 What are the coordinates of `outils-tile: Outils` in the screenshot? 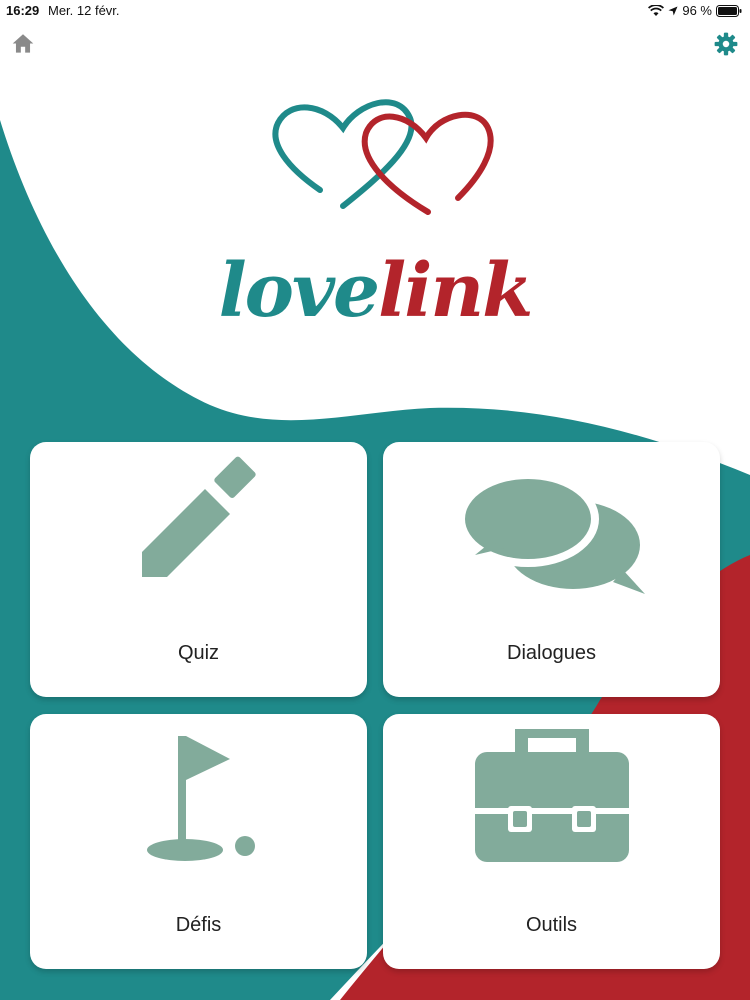 It's located at (551, 841).